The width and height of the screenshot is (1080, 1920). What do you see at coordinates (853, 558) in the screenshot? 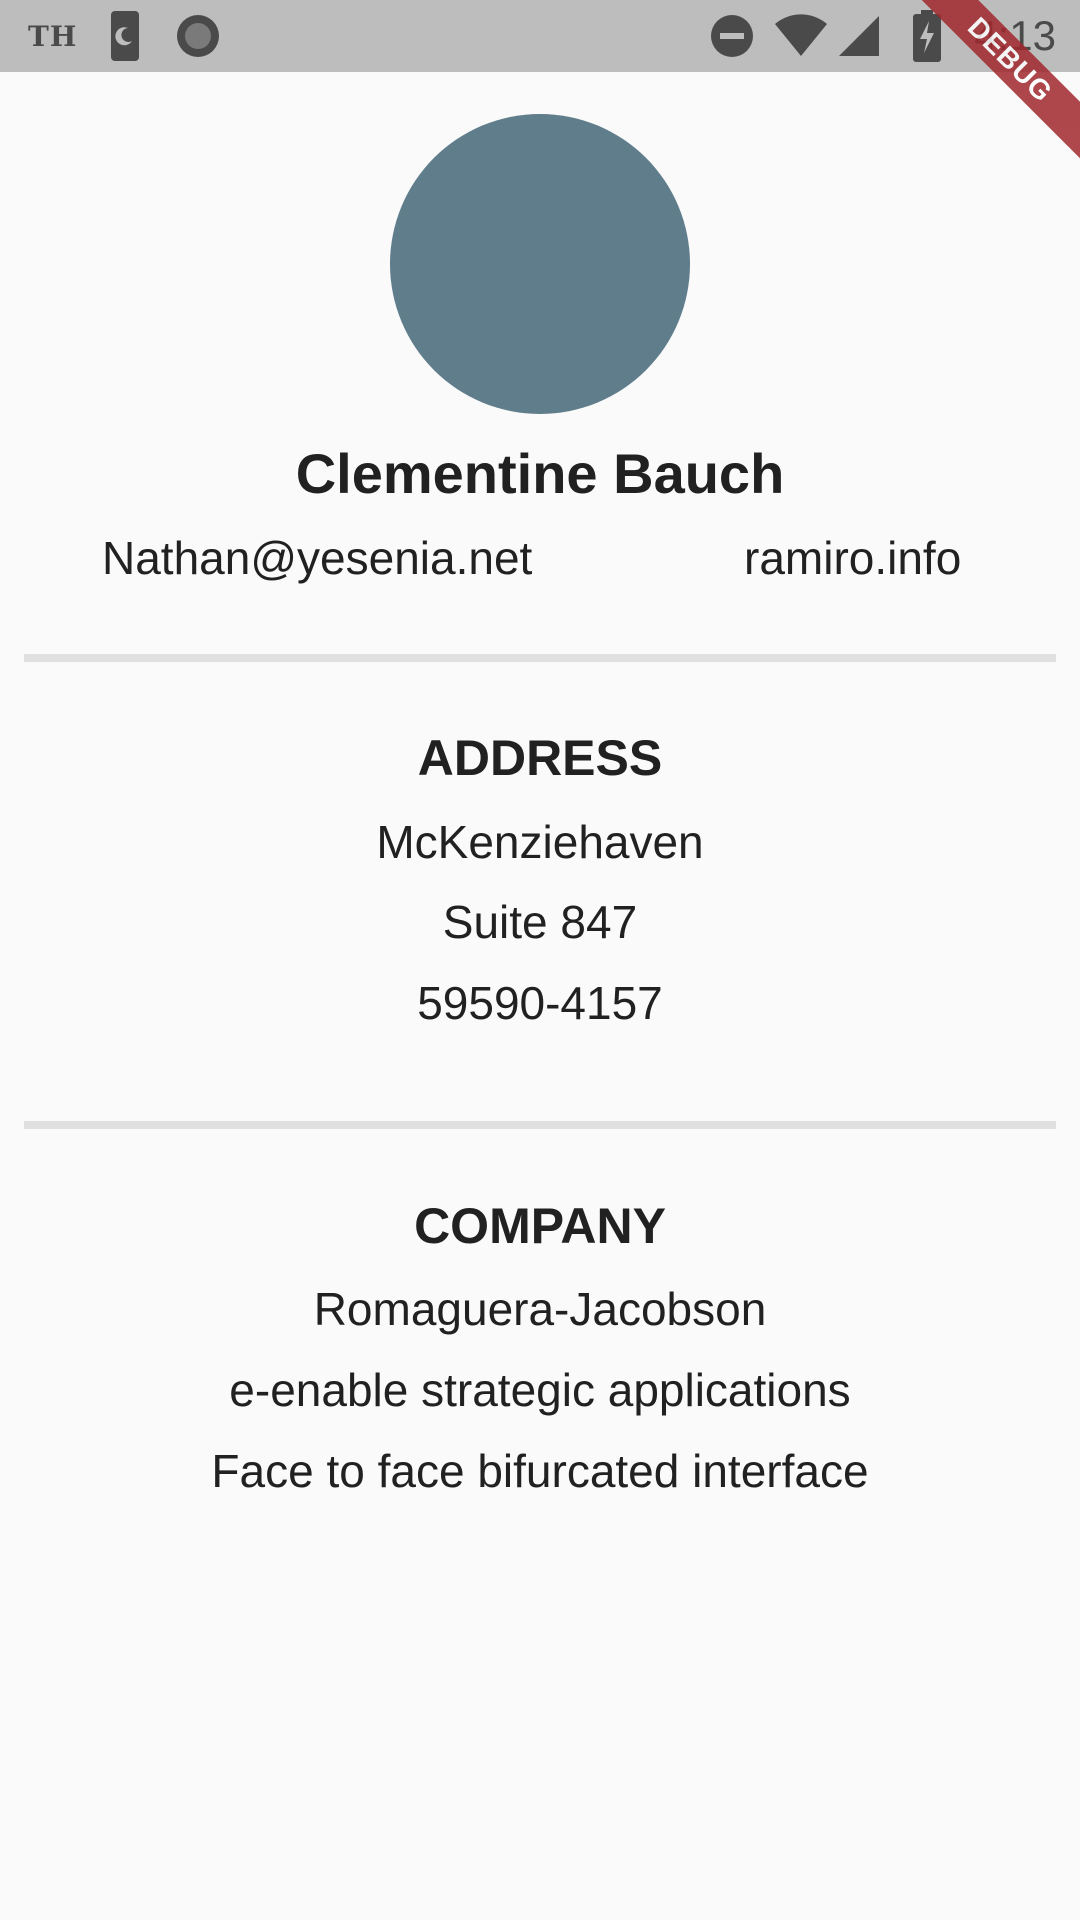
I see `website-text: ramiro.info` at bounding box center [853, 558].